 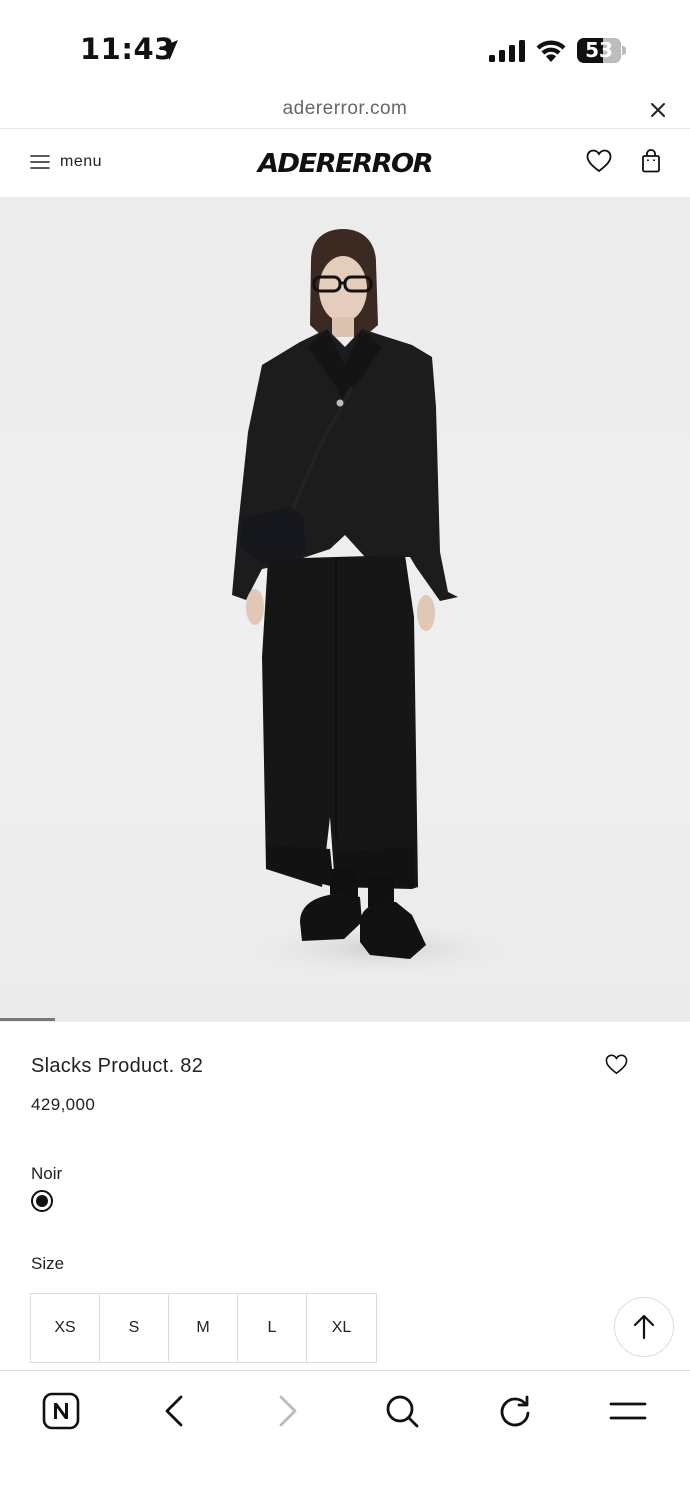 I want to click on arrow-up-icon, so click(x=644, y=1327).